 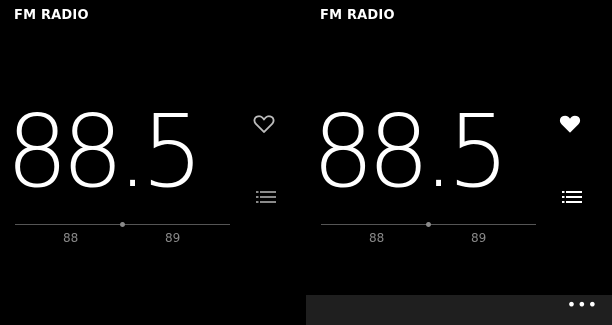 I want to click on heart-filled-icon, so click(x=570, y=124).